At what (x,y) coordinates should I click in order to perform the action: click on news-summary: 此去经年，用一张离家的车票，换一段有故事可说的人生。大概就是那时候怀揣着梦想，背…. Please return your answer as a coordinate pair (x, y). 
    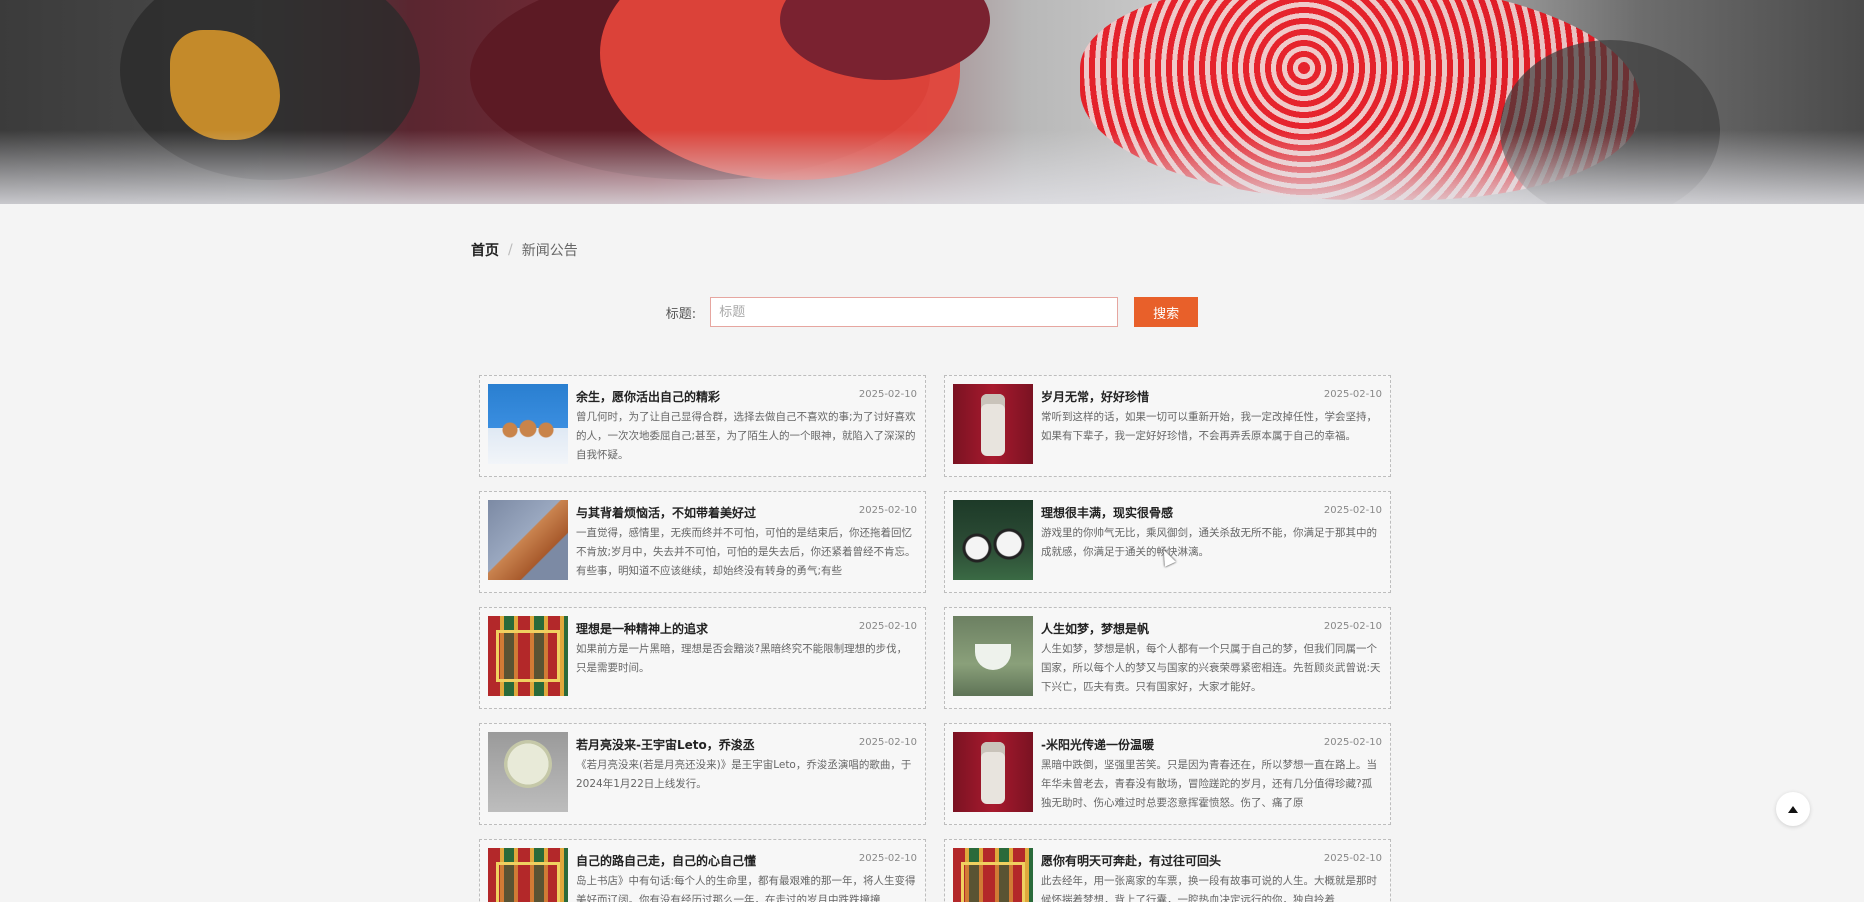
    Looking at the image, I should click on (1209, 888).